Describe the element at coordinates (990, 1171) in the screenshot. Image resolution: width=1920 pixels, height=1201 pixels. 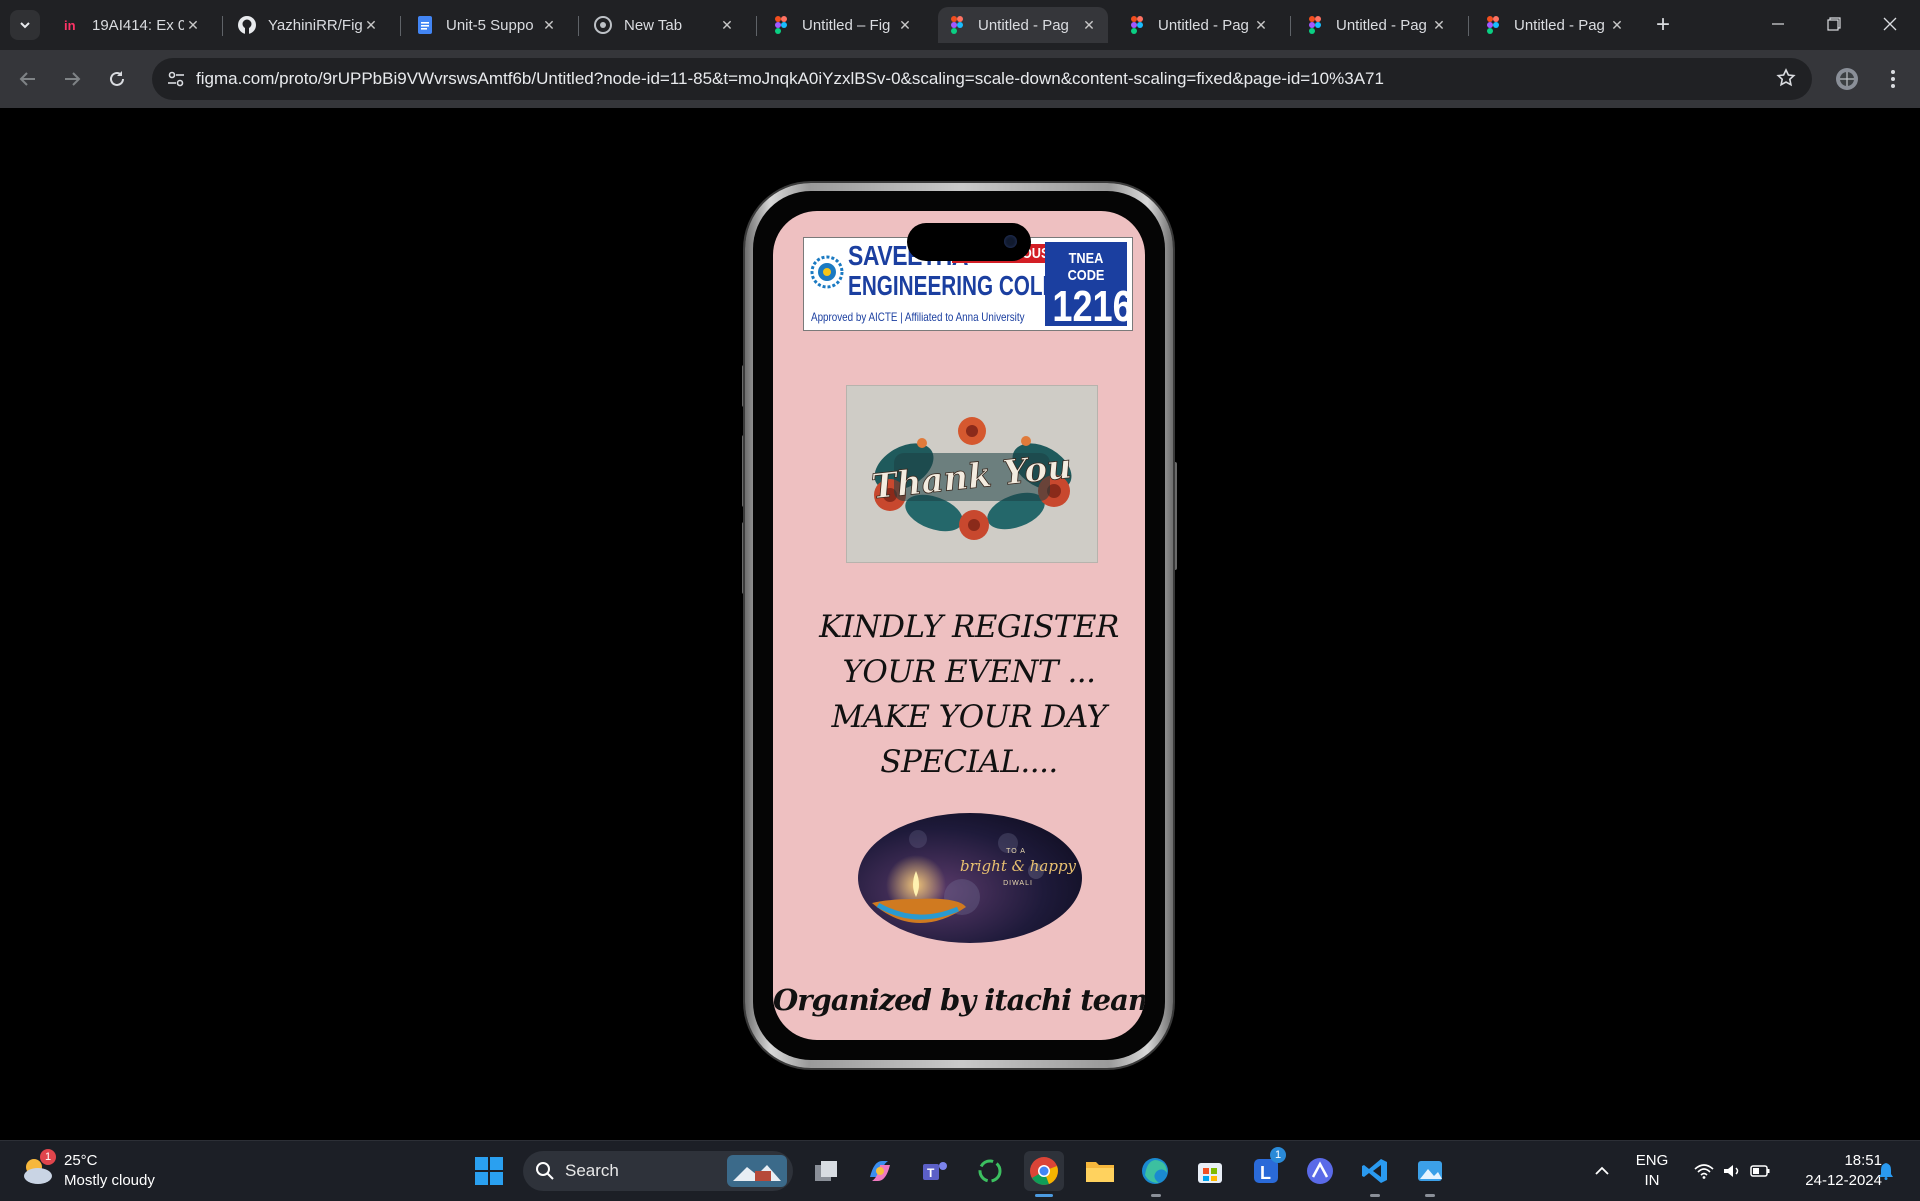
I see `green-app-button` at that location.